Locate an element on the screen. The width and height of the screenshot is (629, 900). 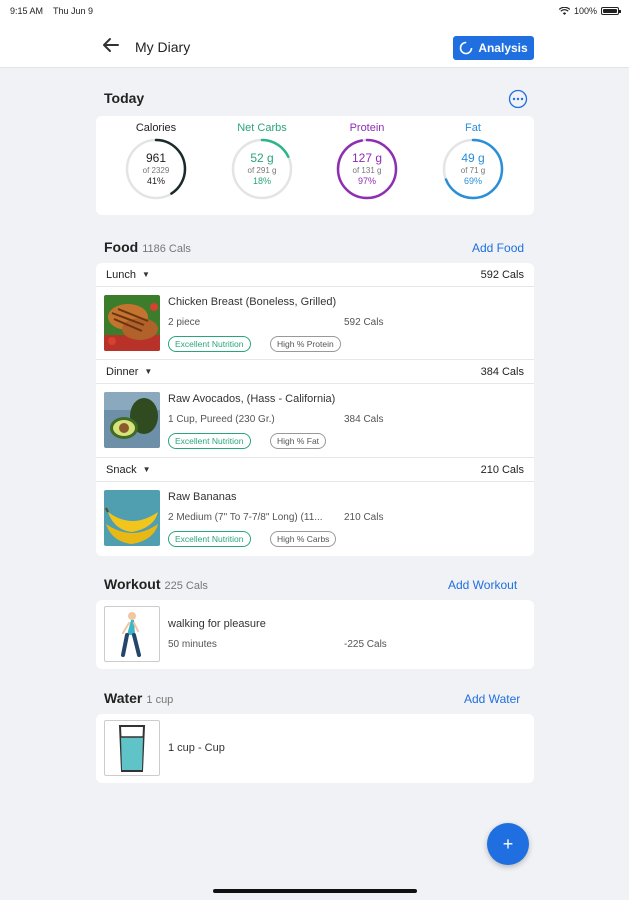
macro-goal: of 2329 is located at coordinates (156, 170).